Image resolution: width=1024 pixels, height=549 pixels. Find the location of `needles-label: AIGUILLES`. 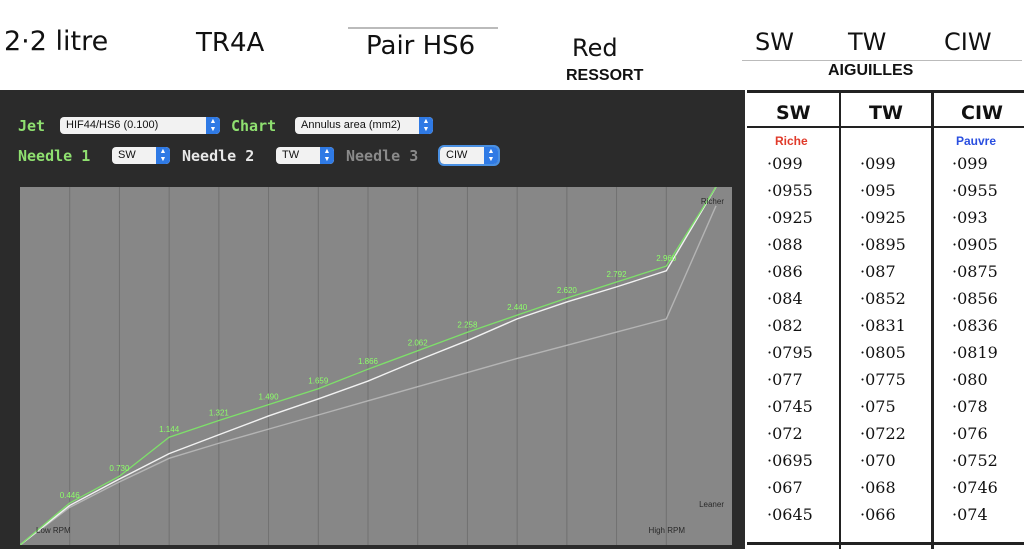

needles-label: AIGUILLES is located at coordinates (871, 70).